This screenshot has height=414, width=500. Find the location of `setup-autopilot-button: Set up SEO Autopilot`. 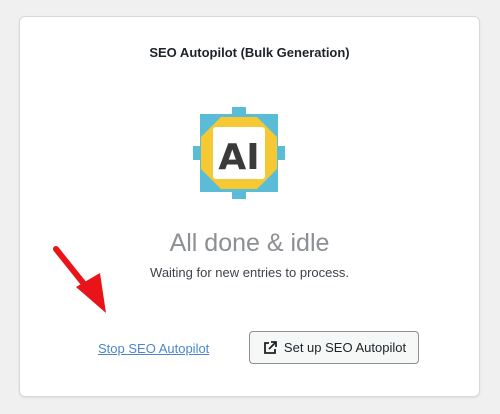

setup-autopilot-button: Set up SEO Autopilot is located at coordinates (334, 347).